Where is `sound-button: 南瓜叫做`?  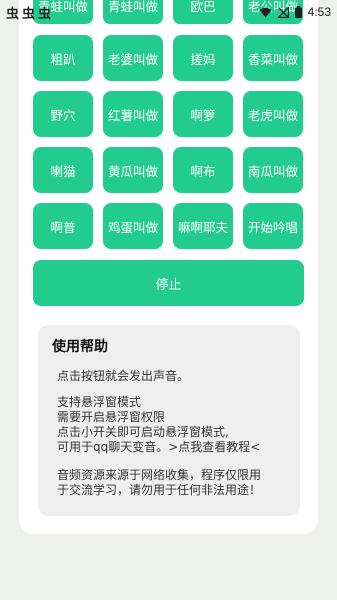 sound-button: 南瓜叫做 is located at coordinates (273, 170).